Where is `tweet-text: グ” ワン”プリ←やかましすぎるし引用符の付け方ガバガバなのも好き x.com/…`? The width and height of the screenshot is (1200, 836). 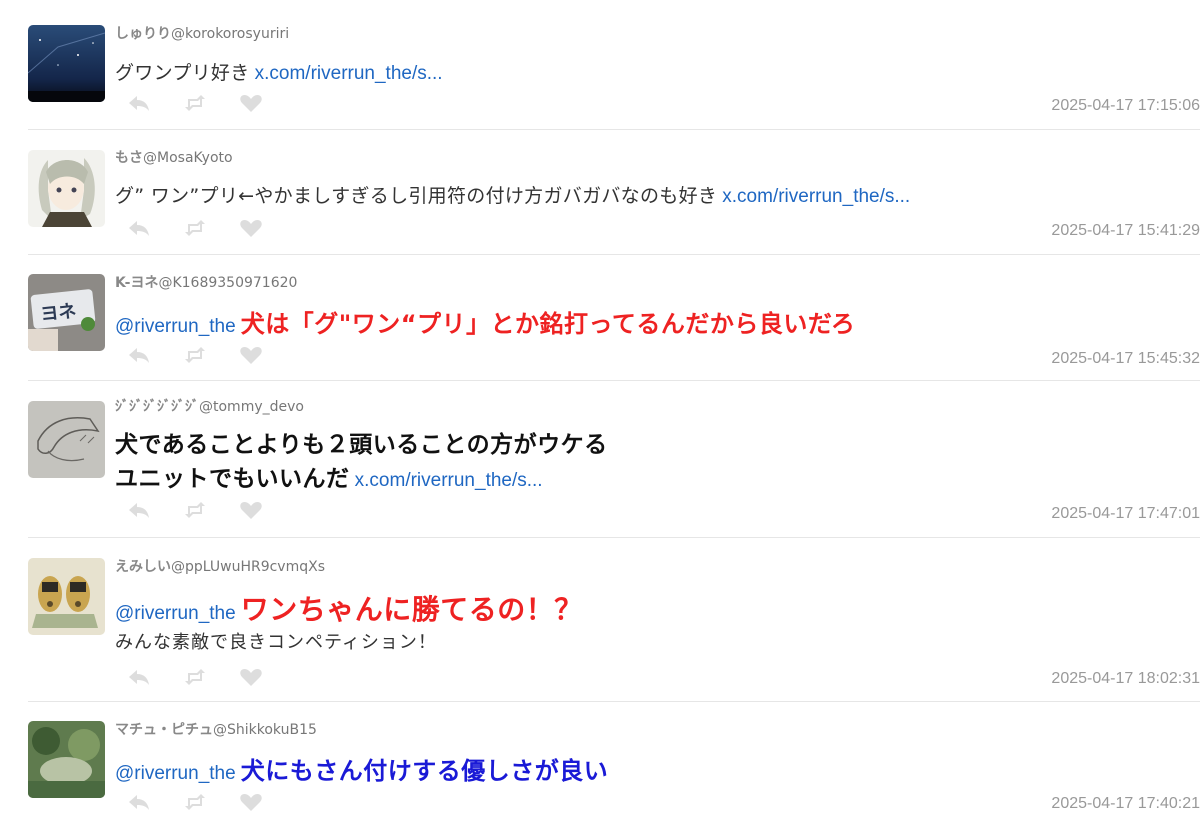 tweet-text: グ” ワン”プリ←やかましすぎるし引用符の付け方ガバガバなのも好き x.com/… is located at coordinates (512, 194).